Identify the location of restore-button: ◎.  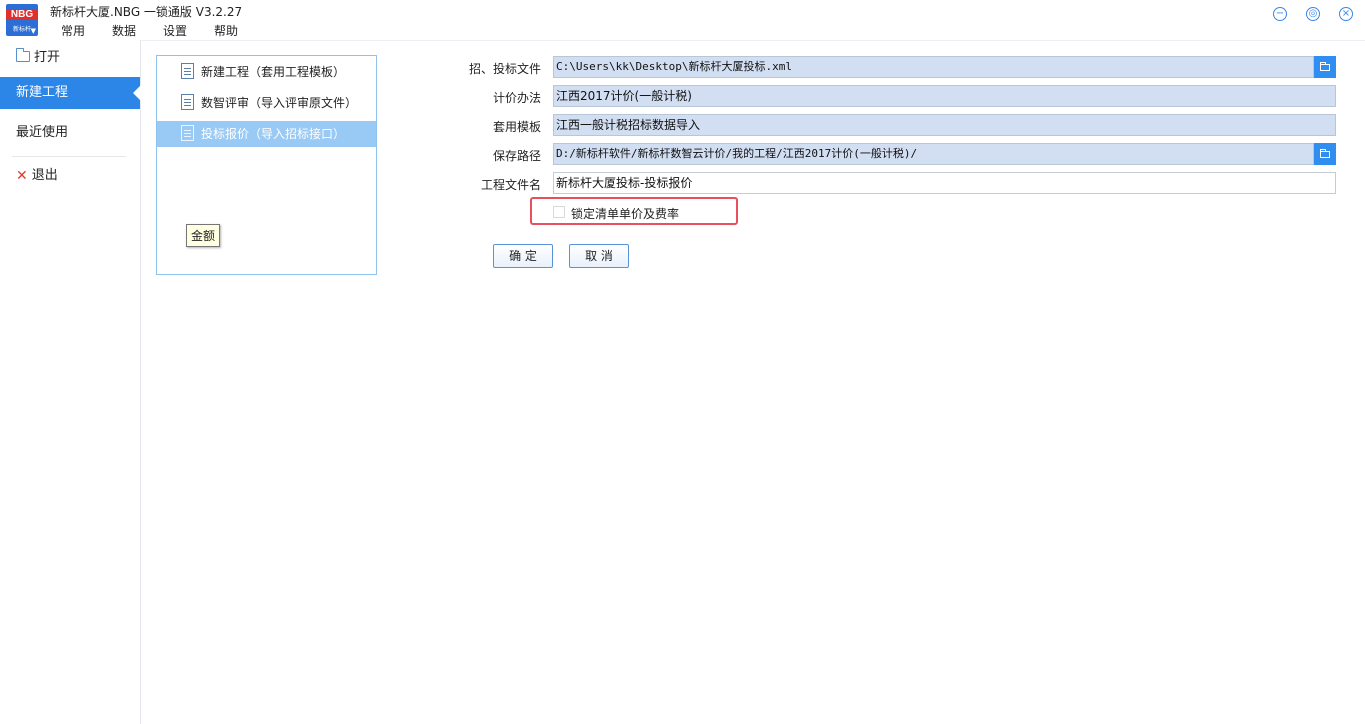
(1313, 14).